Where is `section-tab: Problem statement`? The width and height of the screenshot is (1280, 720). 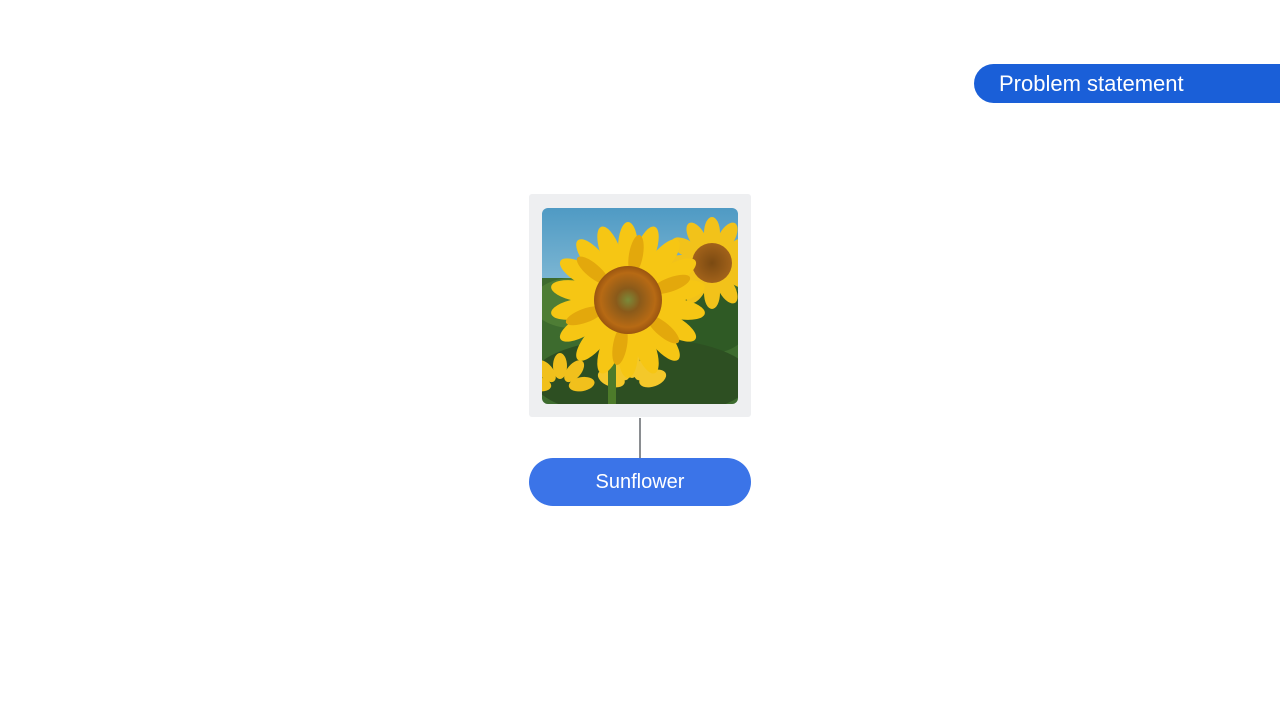
section-tab: Problem statement is located at coordinates (1127, 83).